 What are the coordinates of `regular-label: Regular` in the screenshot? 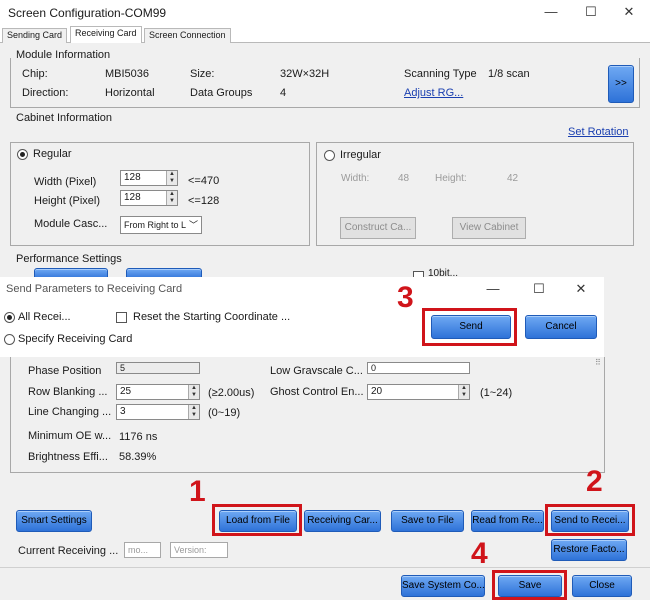 It's located at (52, 154).